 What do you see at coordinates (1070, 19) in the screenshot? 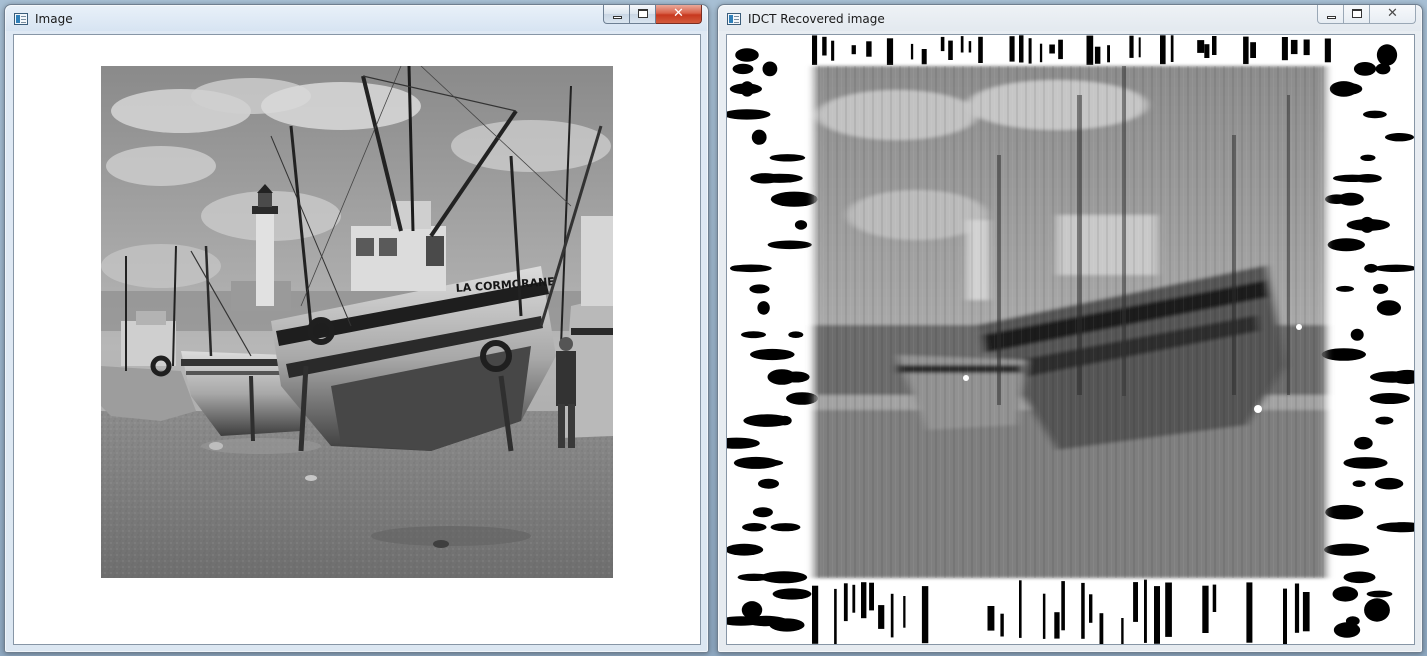
I see `title-bar: IDCT Recovered image ✕` at bounding box center [1070, 19].